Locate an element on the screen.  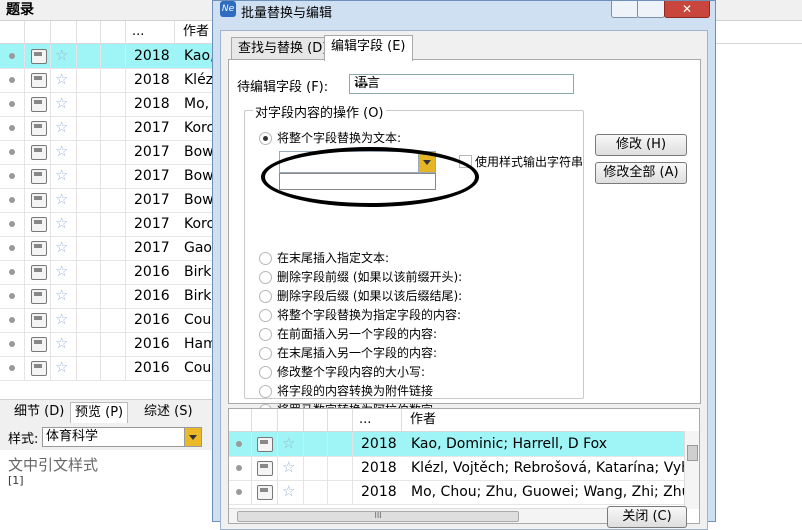
tab-summary: 综述 (S) is located at coordinates (168, 412).